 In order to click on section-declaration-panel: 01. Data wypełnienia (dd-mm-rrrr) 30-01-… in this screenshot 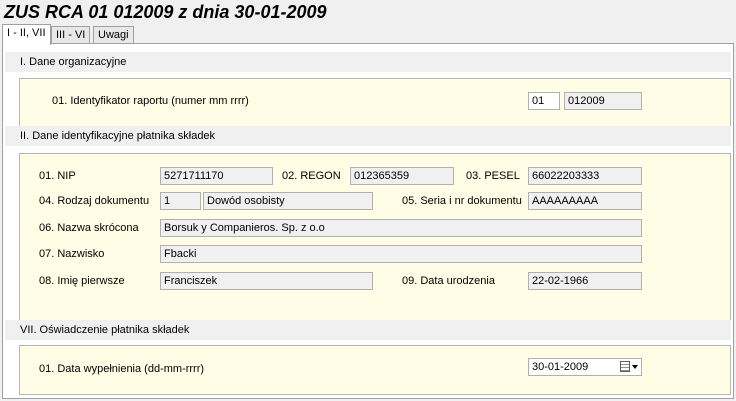, I will do `click(375, 370)`.